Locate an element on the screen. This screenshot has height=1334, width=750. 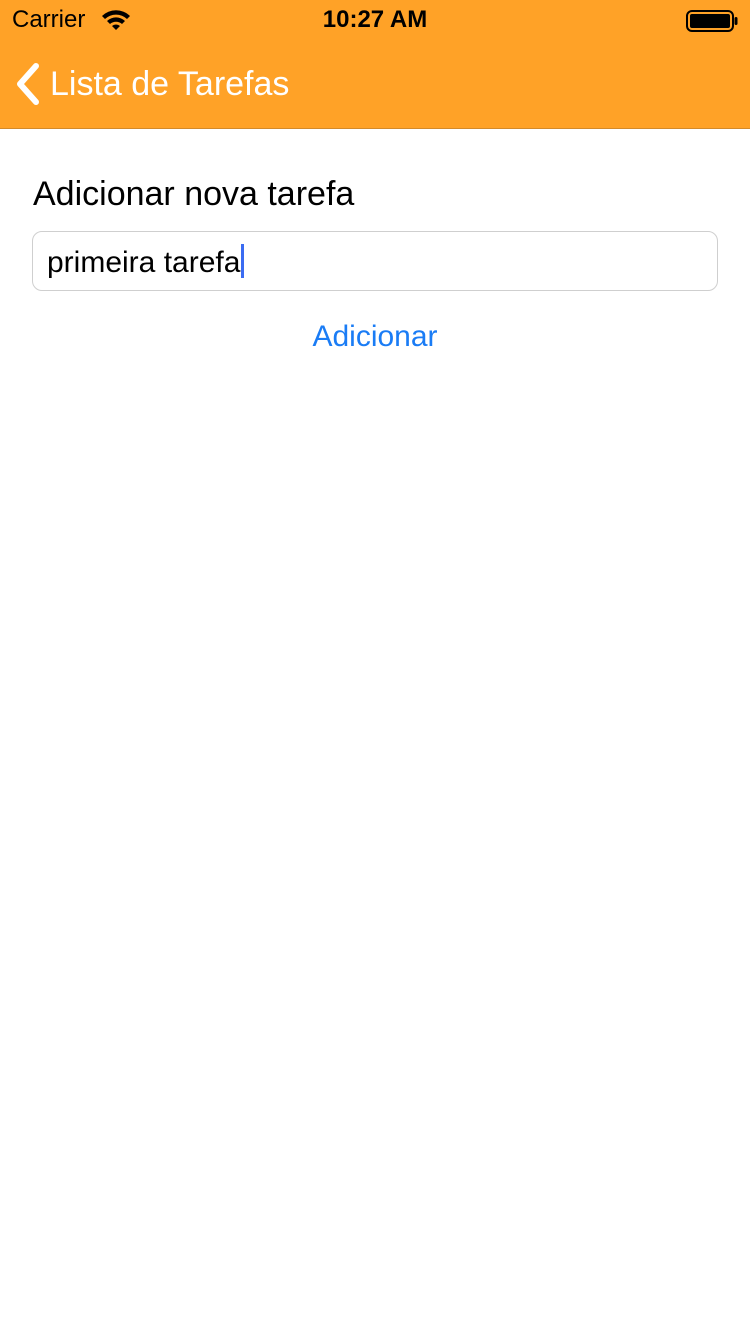
battery-icon is located at coordinates (712, 21).